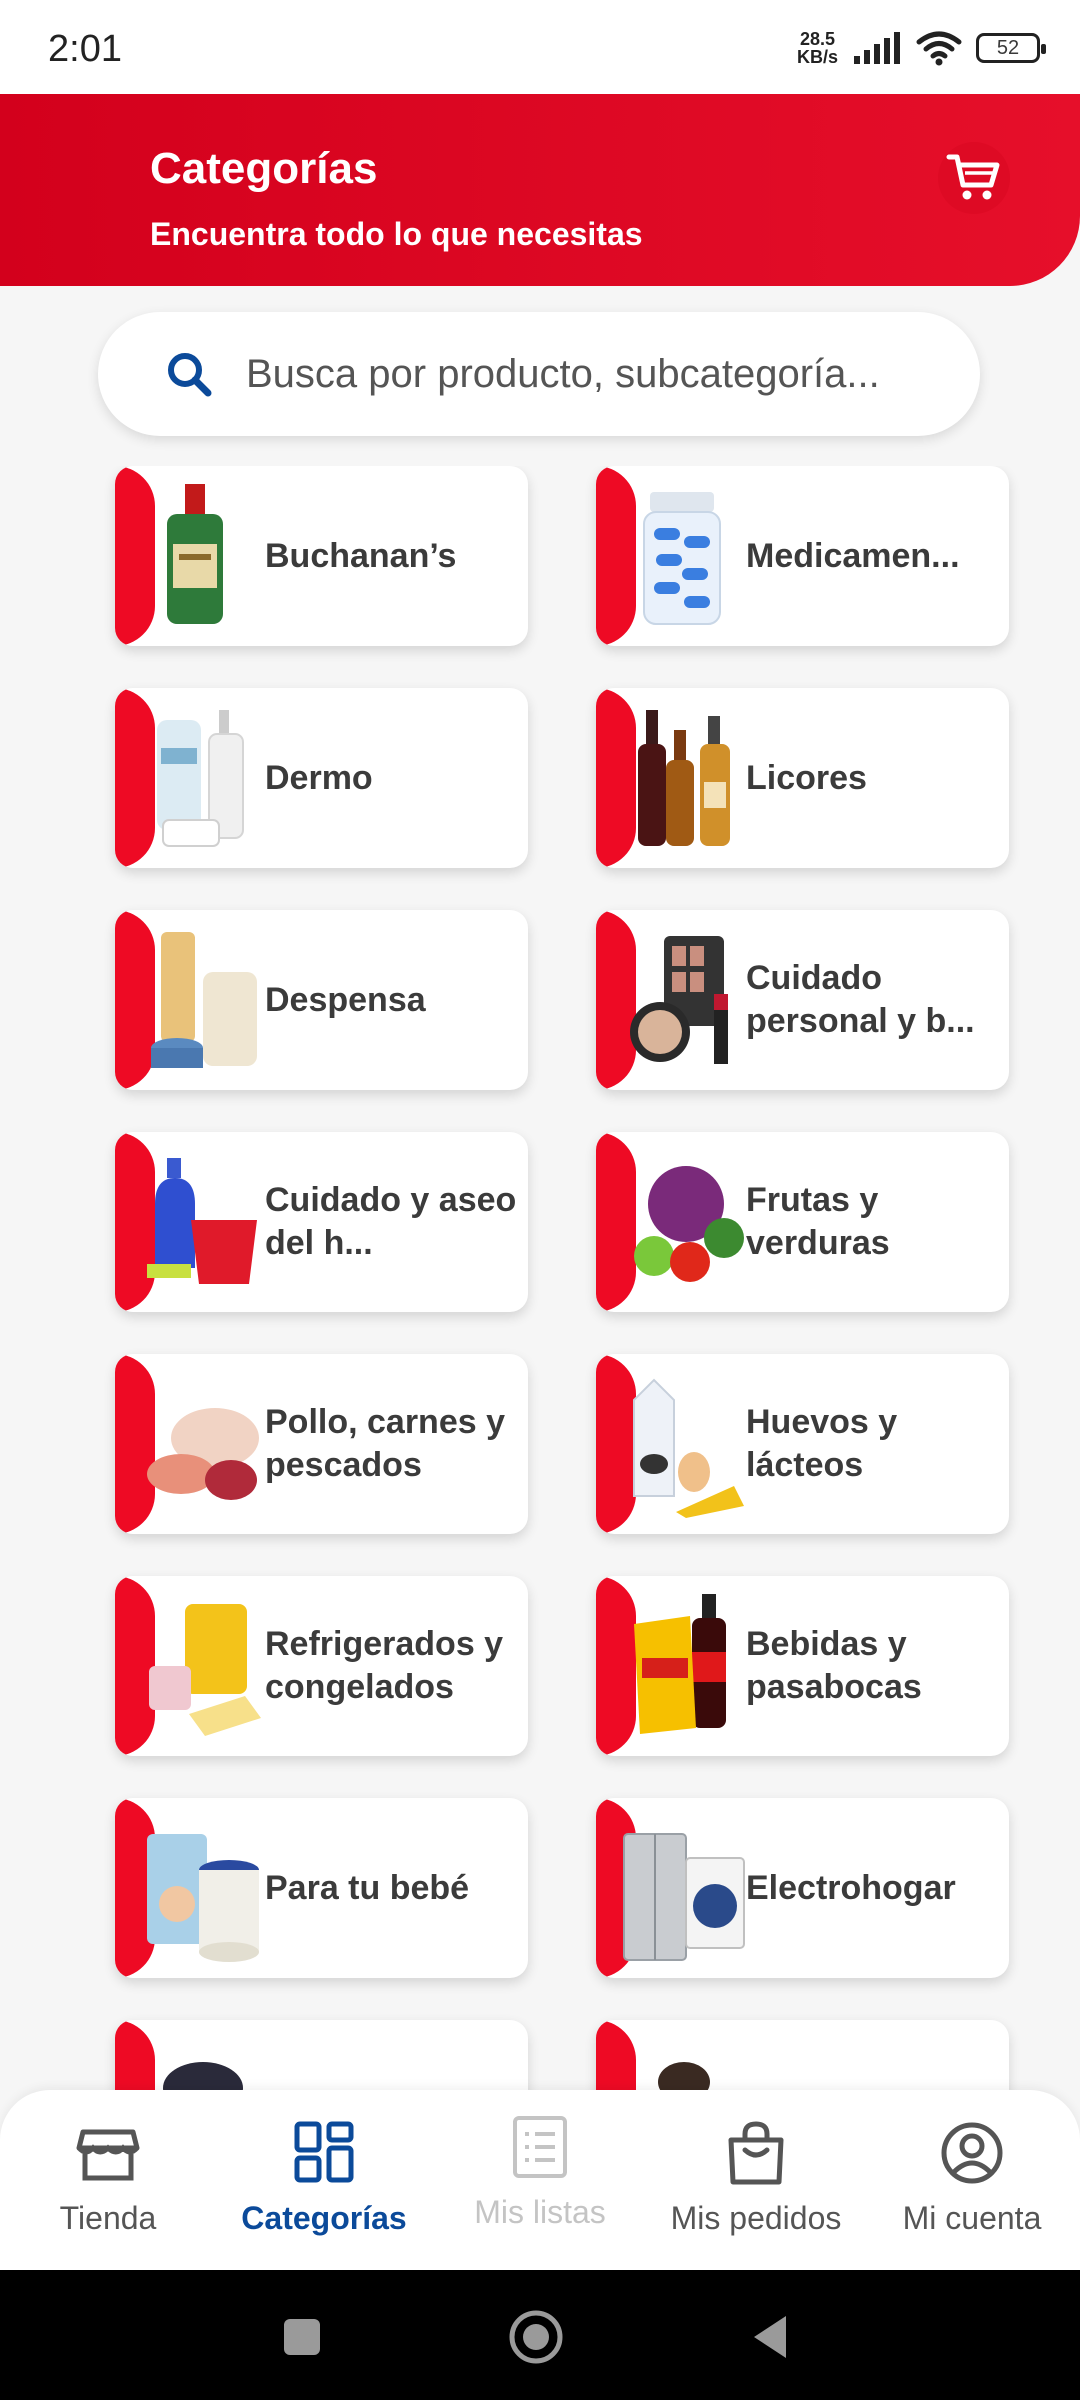  I want to click on battery-level: 52, so click(1008, 47).